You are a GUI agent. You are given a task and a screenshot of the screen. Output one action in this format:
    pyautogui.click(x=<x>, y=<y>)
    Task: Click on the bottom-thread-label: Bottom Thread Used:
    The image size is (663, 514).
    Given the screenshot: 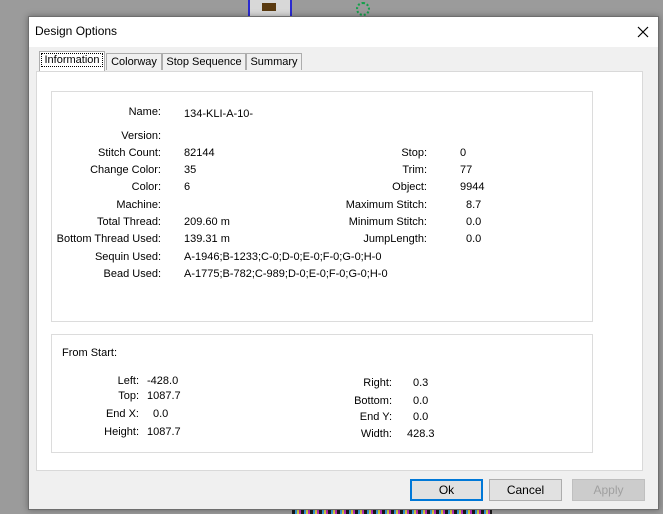 What is the action you would take?
    pyautogui.click(x=108, y=239)
    